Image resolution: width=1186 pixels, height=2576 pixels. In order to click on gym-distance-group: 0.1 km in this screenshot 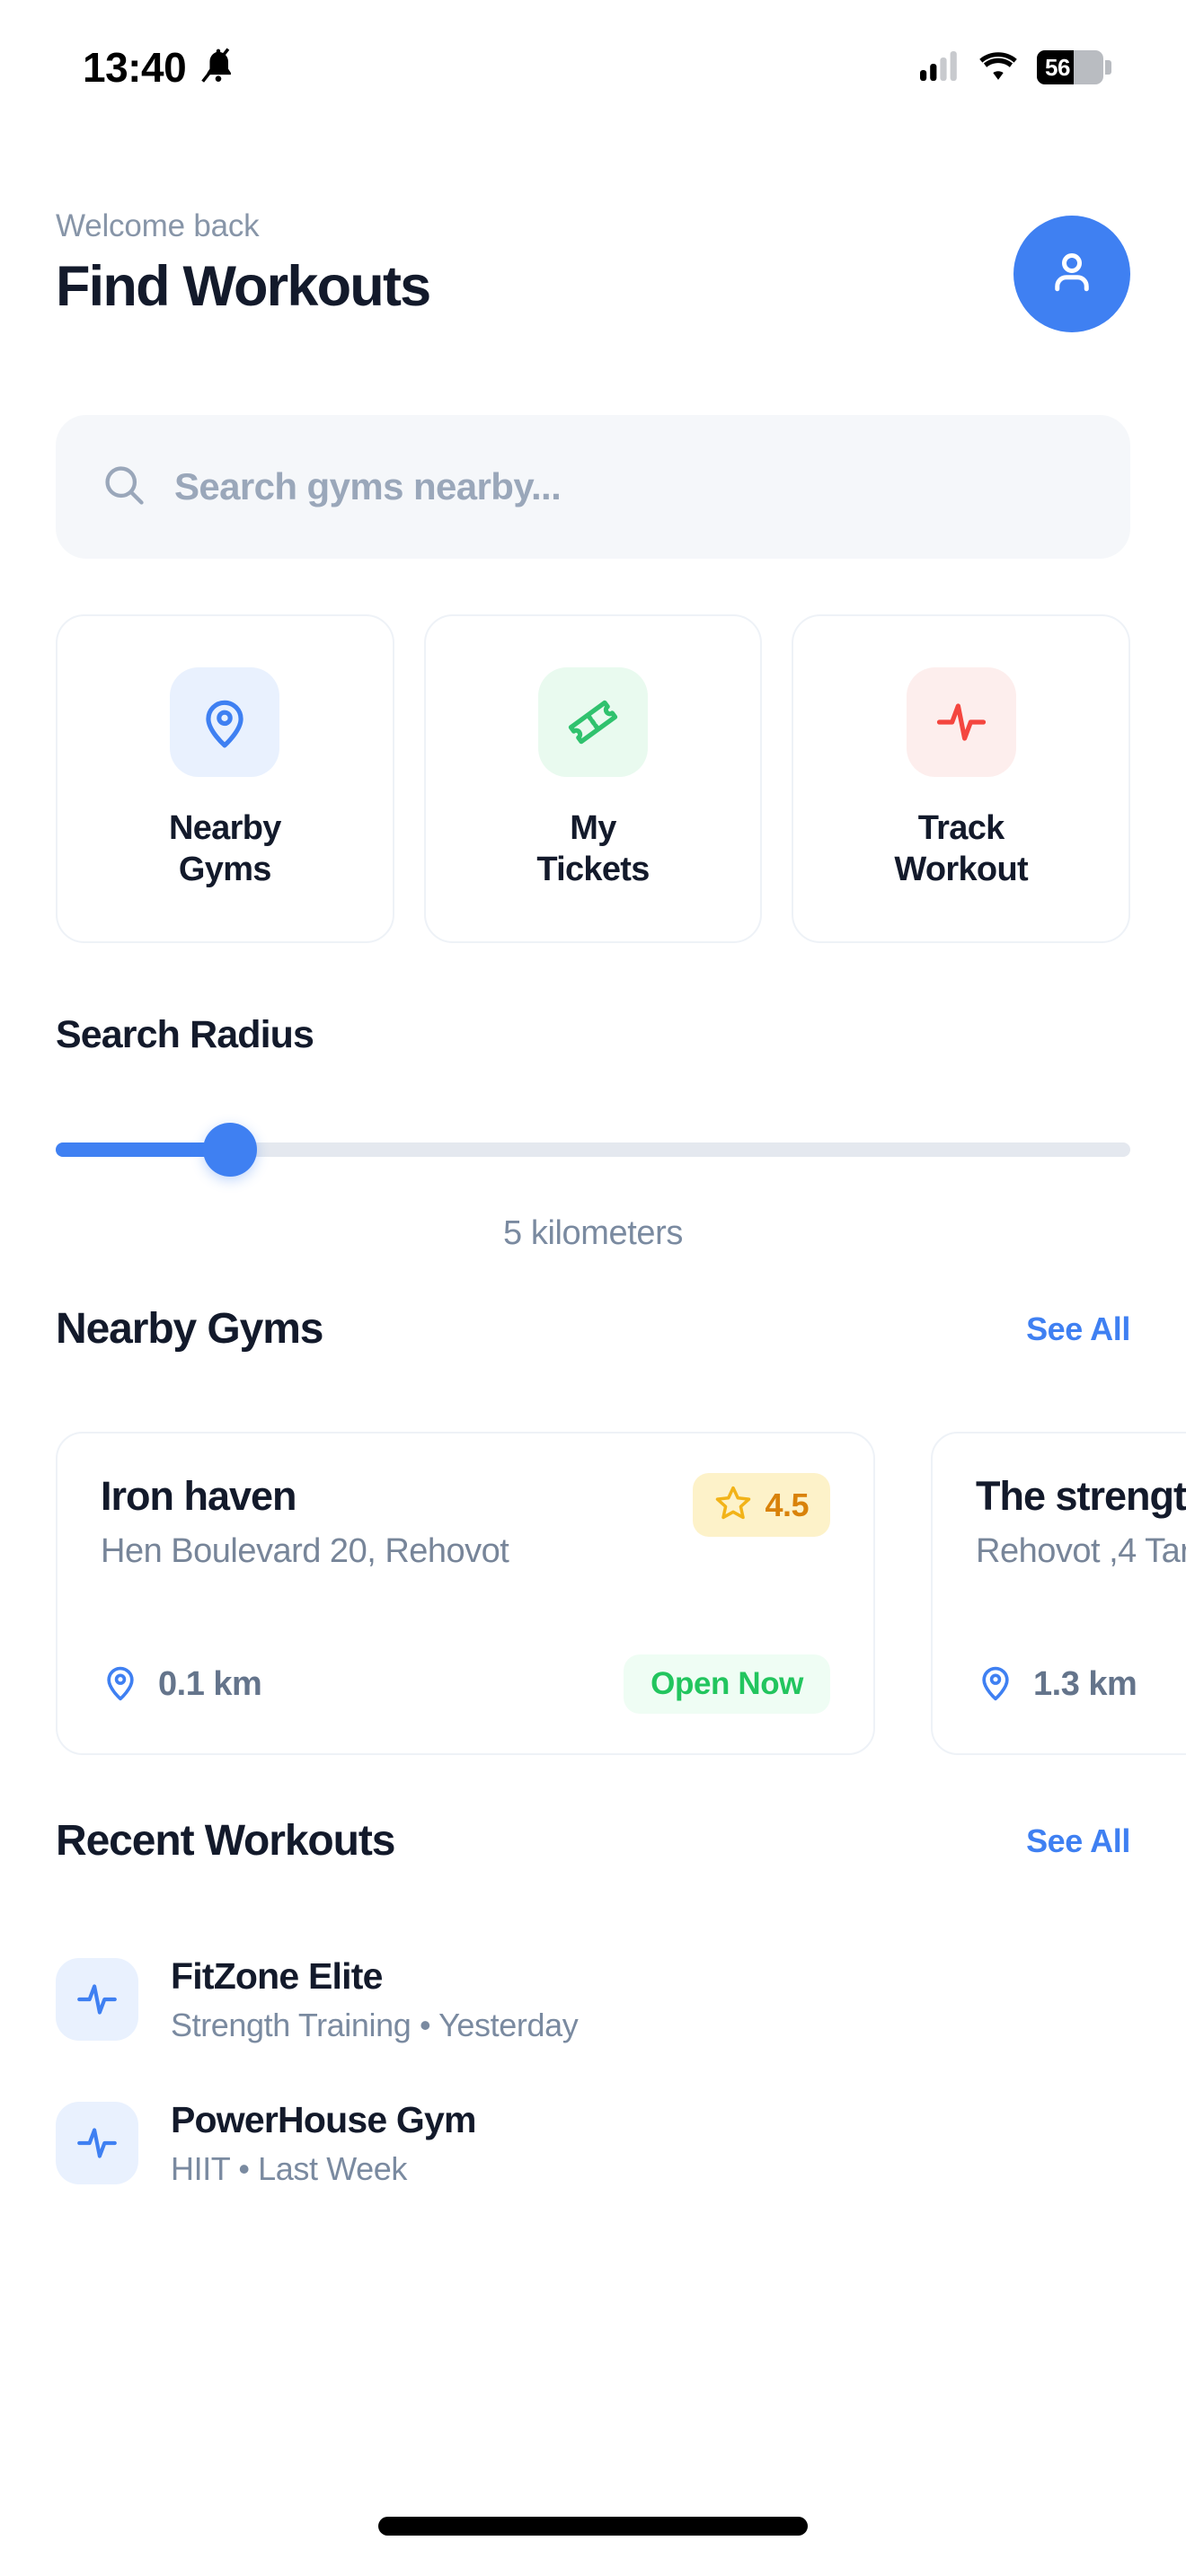, I will do `click(181, 1685)`.